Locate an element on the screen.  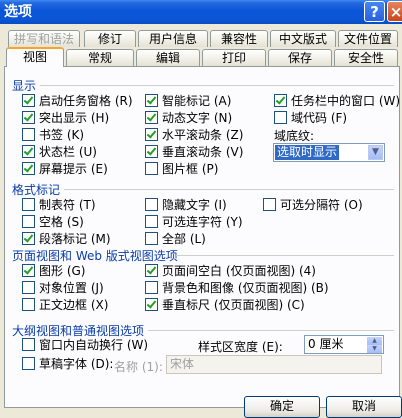
checkbox-picture-placeholders: 图片框 (P) is located at coordinates (181, 169).